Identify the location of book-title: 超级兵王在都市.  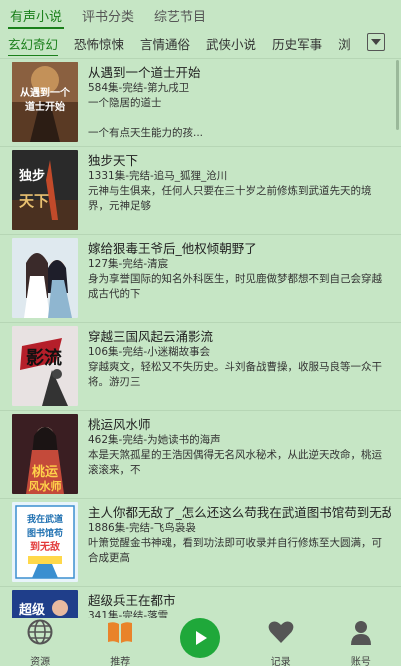
(132, 600).